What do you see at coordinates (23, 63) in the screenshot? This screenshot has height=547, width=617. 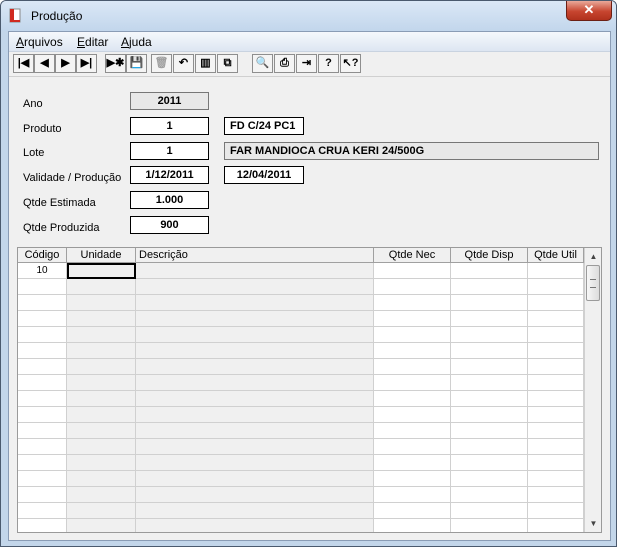 I see `first-record-button: |◀` at bounding box center [23, 63].